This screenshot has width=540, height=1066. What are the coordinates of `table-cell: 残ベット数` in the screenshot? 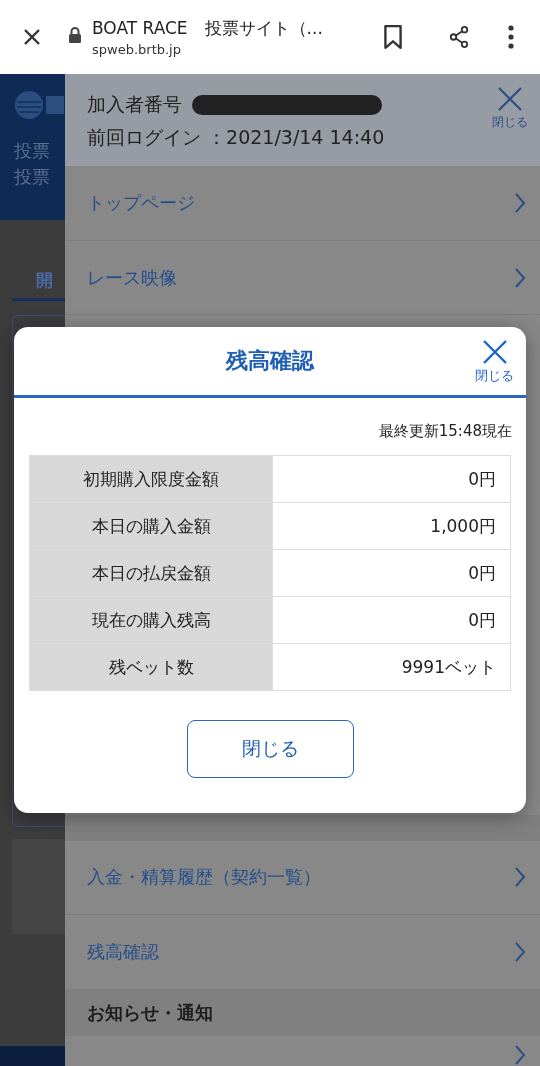 It's located at (151, 667).